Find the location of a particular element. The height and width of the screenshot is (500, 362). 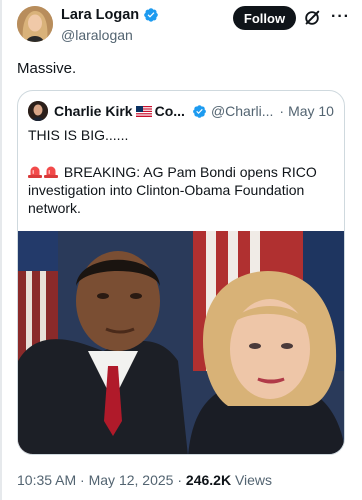

more-icon: ··· is located at coordinates (340, 17).